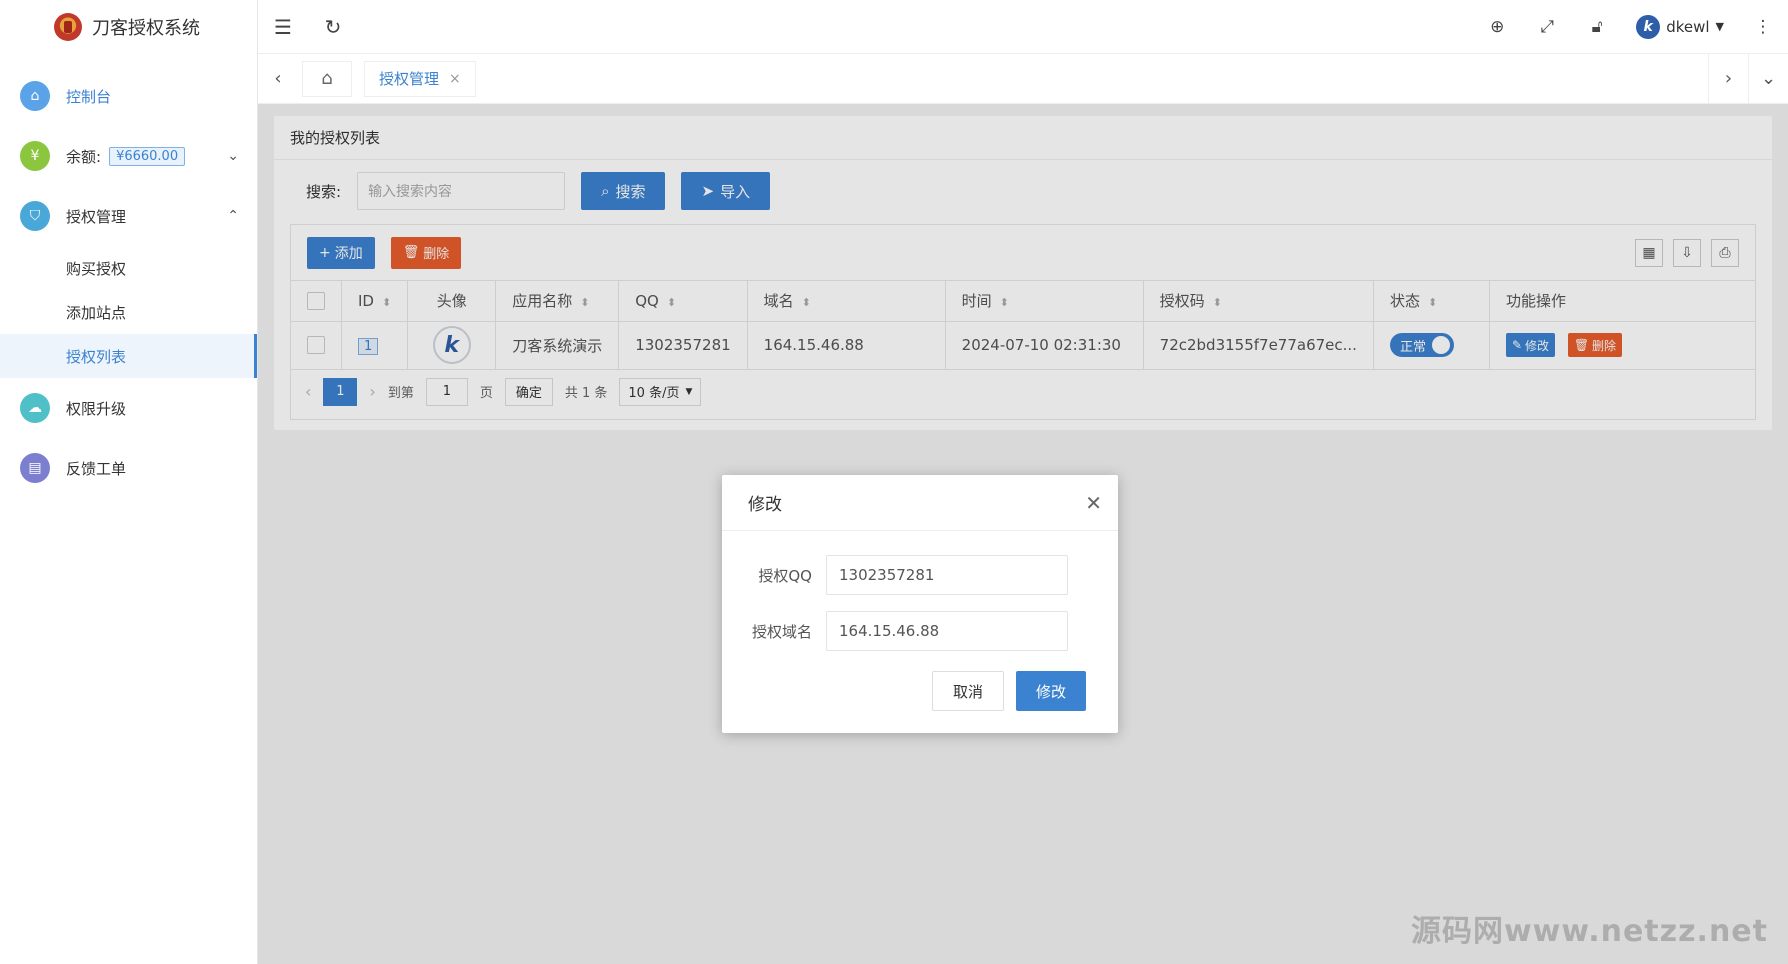  What do you see at coordinates (1009, 691) in the screenshot?
I see `dialog-actions: 取消 修改` at bounding box center [1009, 691].